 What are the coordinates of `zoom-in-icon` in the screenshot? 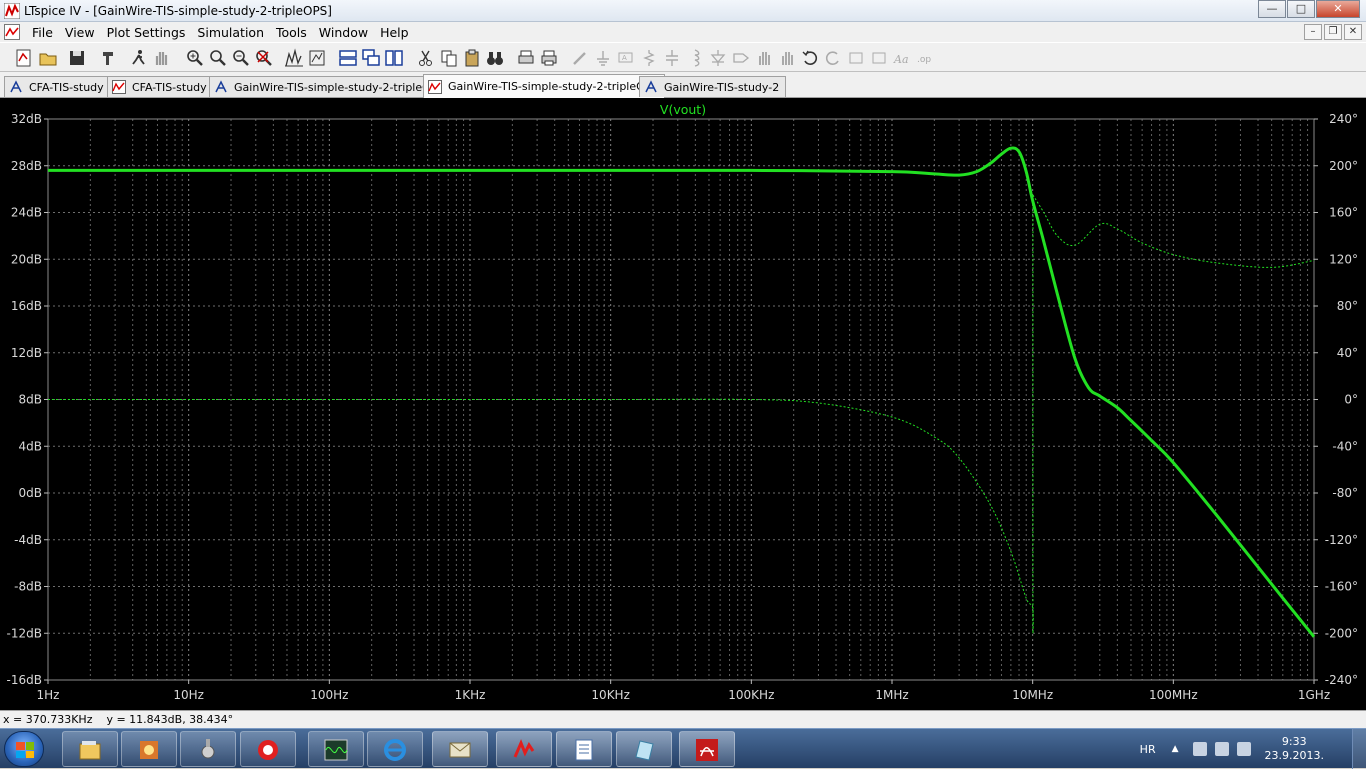 It's located at (195, 58).